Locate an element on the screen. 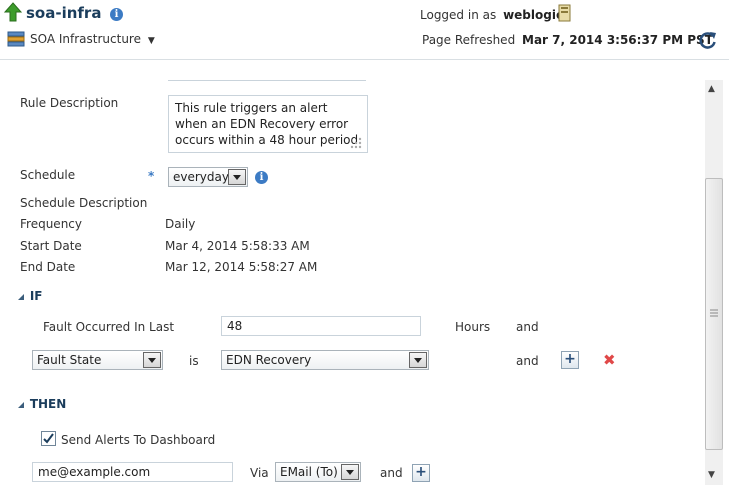 The width and height of the screenshot is (729, 490). schedule-description-label: Schedule Description is located at coordinates (84, 203).